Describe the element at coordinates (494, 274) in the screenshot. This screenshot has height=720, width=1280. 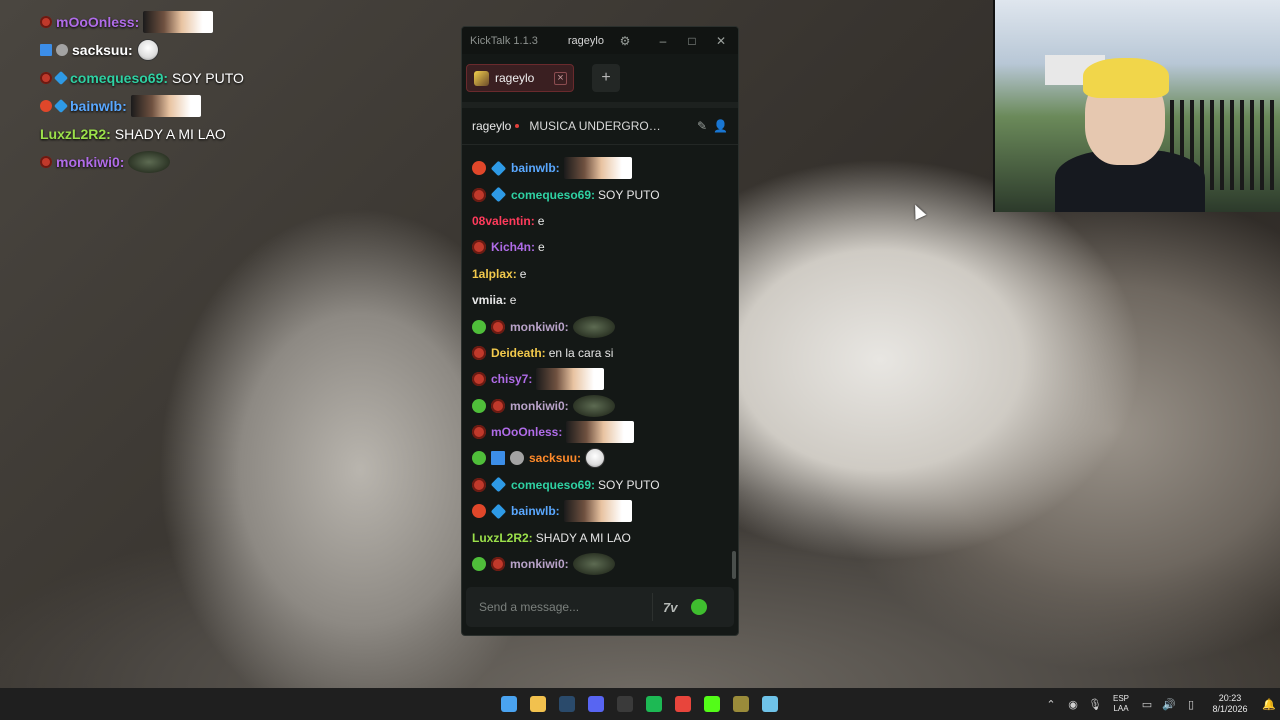
I see `username: 1alplax:` at that location.